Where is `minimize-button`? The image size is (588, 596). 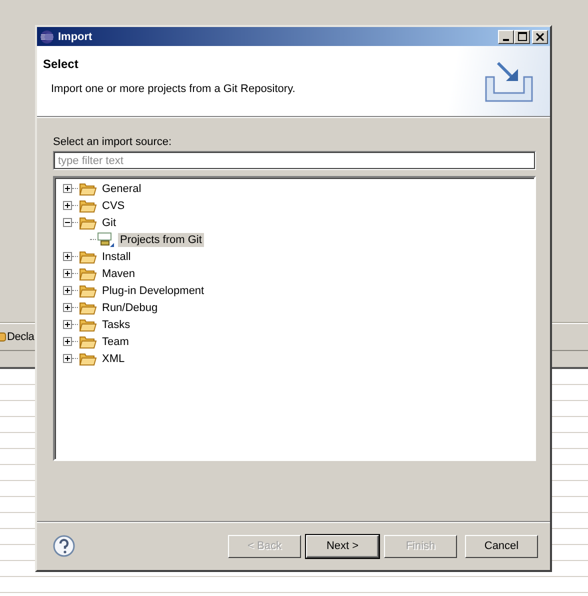 minimize-button is located at coordinates (506, 37).